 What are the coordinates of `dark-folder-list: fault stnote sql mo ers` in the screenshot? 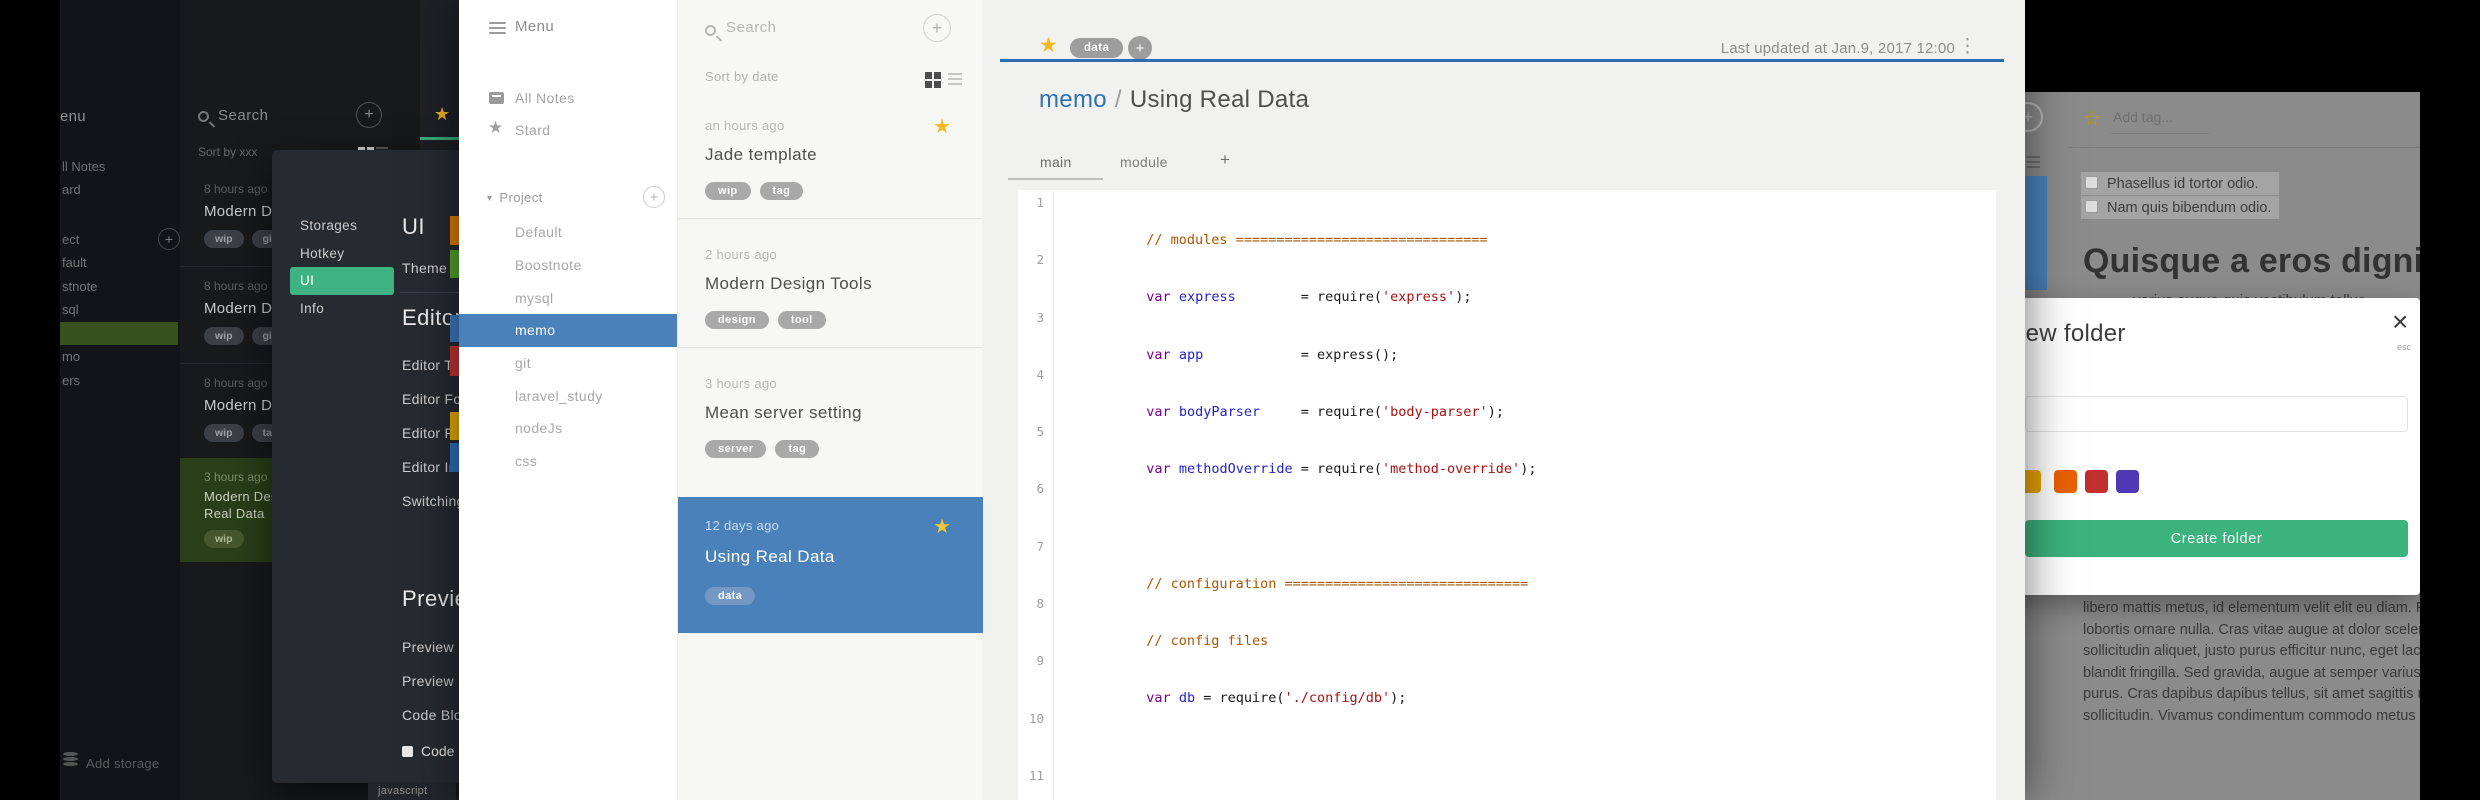 It's located at (119, 321).